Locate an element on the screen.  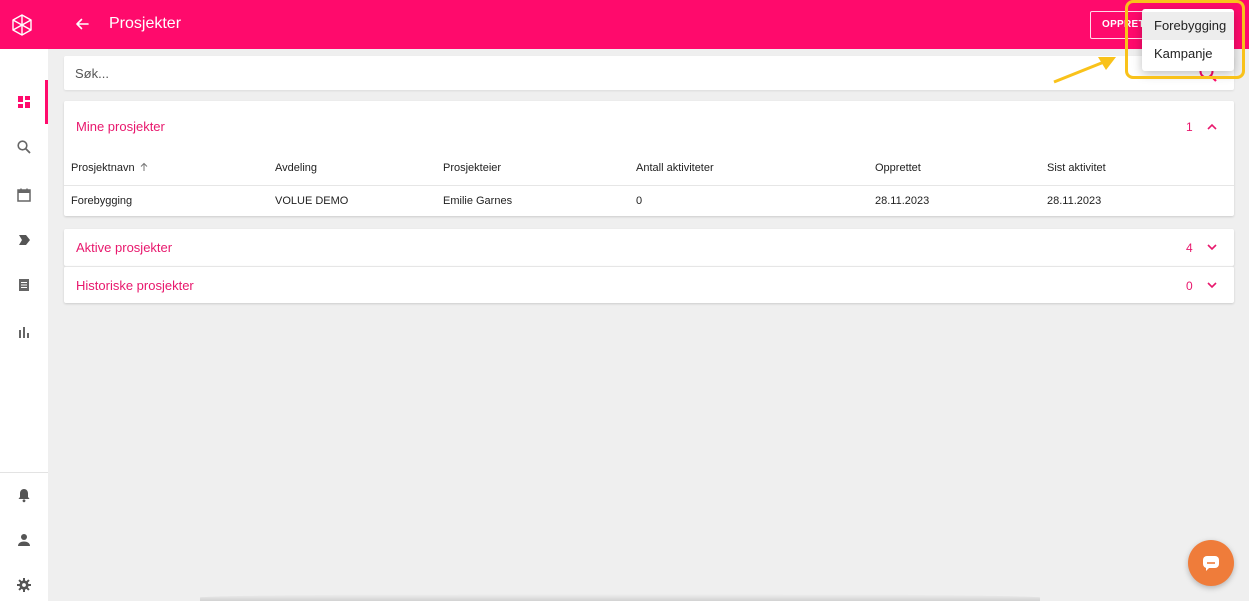
person-icon is located at coordinates (24, 540).